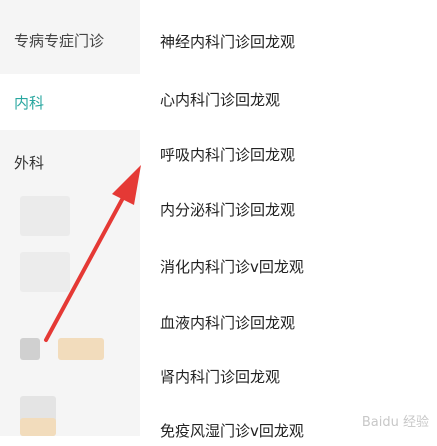  I want to click on sidebar-item-label: 内科, so click(29, 102).